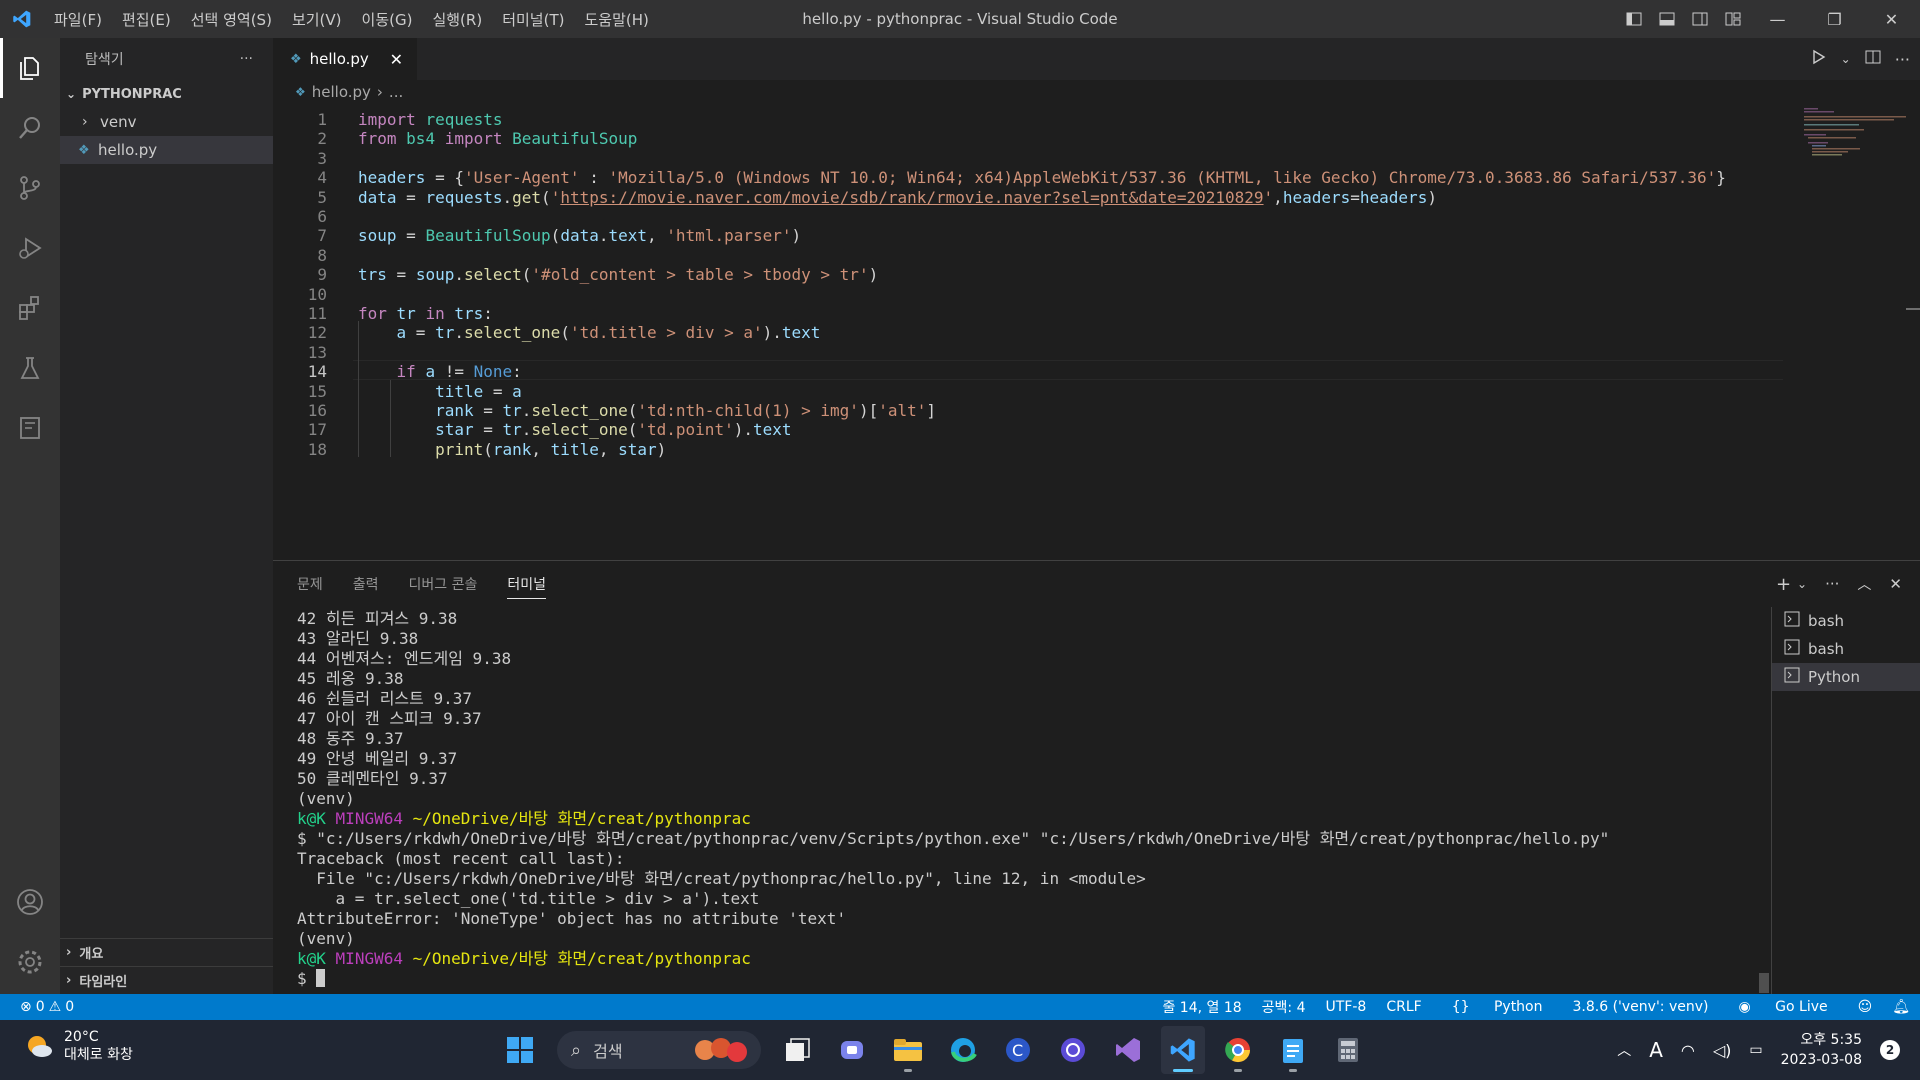 The image size is (1920, 1080). What do you see at coordinates (146, 19) in the screenshot?
I see `menu-item: 편집(E)` at bounding box center [146, 19].